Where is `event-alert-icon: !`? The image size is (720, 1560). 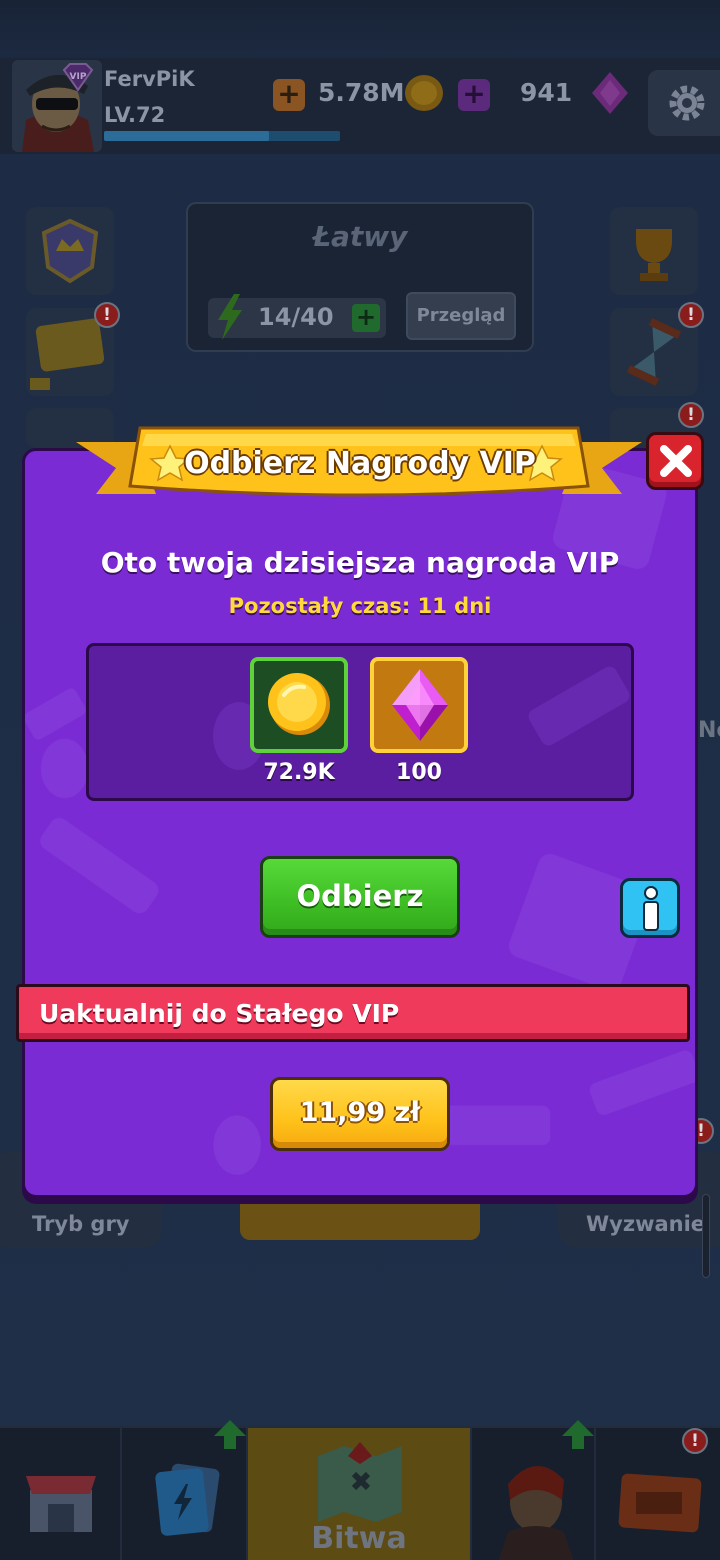 event-alert-icon: ! is located at coordinates (691, 315).